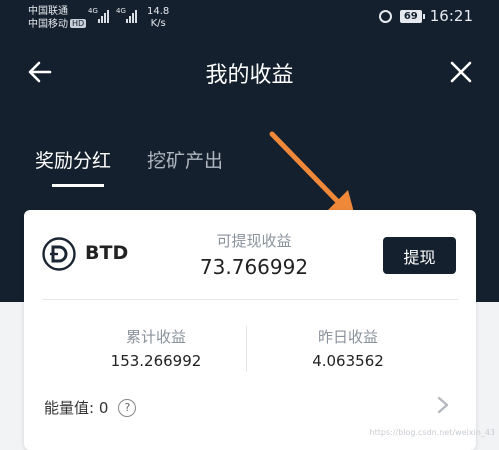  What do you see at coordinates (348, 361) in the screenshot?
I see `yesterday-earnings-value: 4.063562` at bounding box center [348, 361].